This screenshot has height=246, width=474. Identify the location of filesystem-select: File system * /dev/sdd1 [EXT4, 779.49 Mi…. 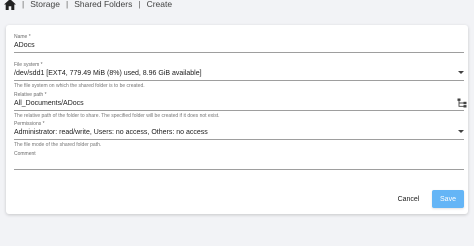
(239, 75).